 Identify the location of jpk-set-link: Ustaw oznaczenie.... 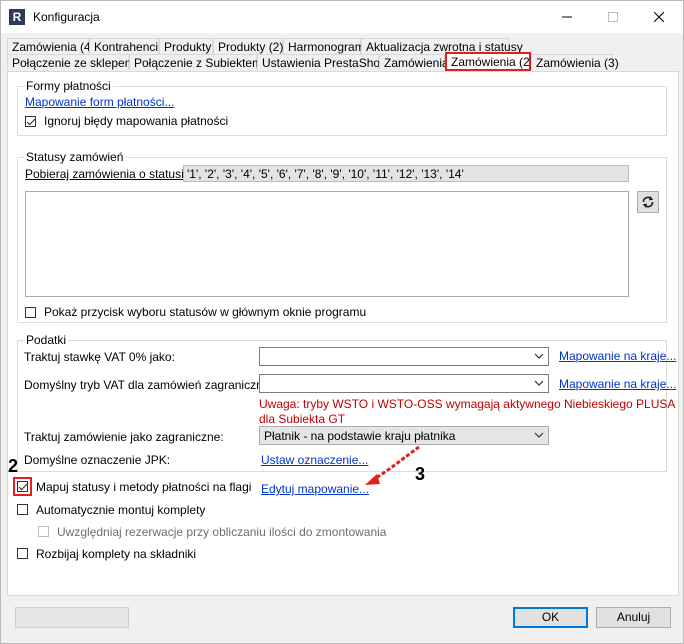
(314, 460).